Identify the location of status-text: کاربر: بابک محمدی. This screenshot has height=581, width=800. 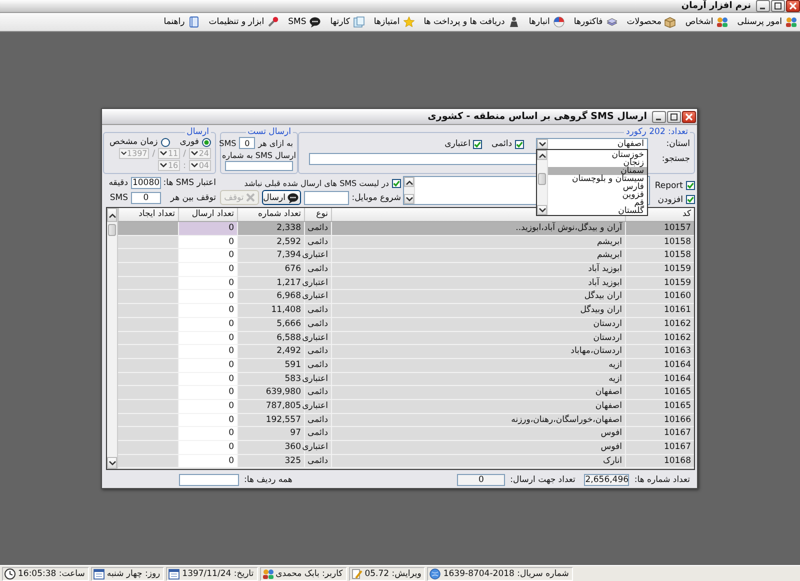
(309, 573).